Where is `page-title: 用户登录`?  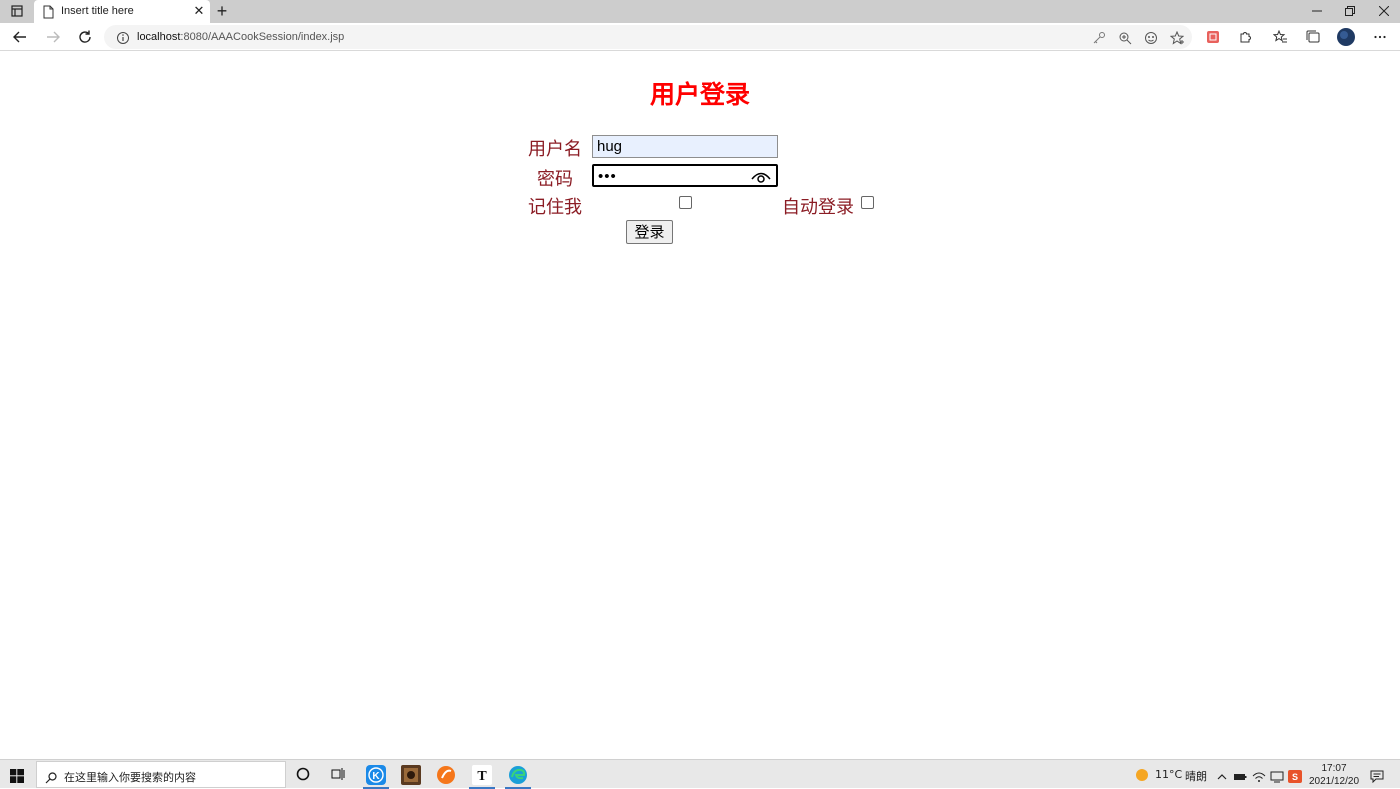 page-title: 用户登录 is located at coordinates (699, 94).